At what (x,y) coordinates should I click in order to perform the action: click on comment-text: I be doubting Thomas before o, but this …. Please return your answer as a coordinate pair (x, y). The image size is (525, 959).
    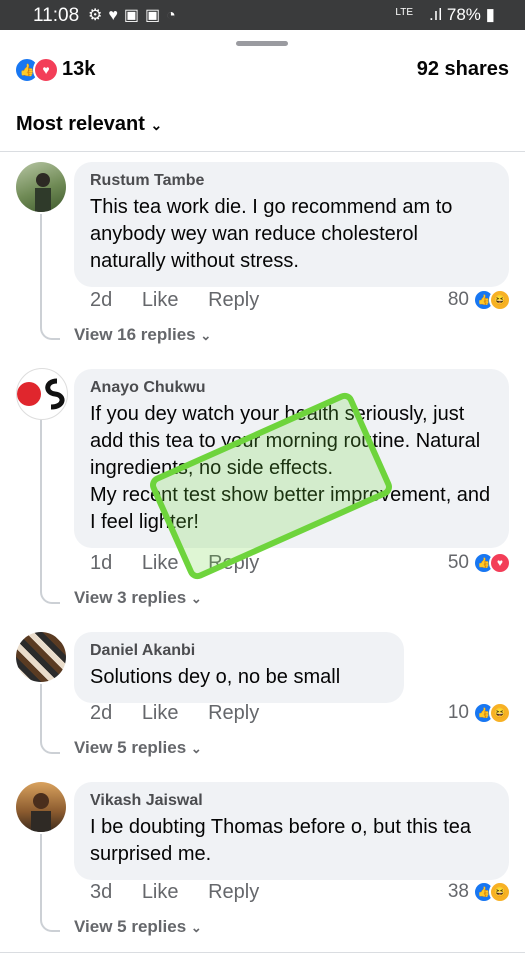
    Looking at the image, I should click on (280, 840).